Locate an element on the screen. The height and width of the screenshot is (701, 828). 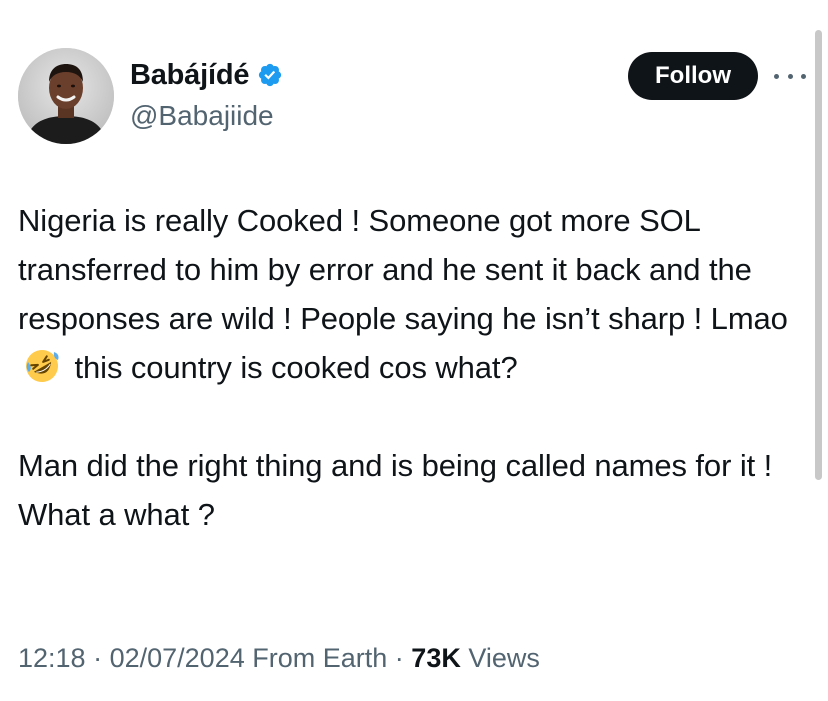
avatar is located at coordinates (66, 96).